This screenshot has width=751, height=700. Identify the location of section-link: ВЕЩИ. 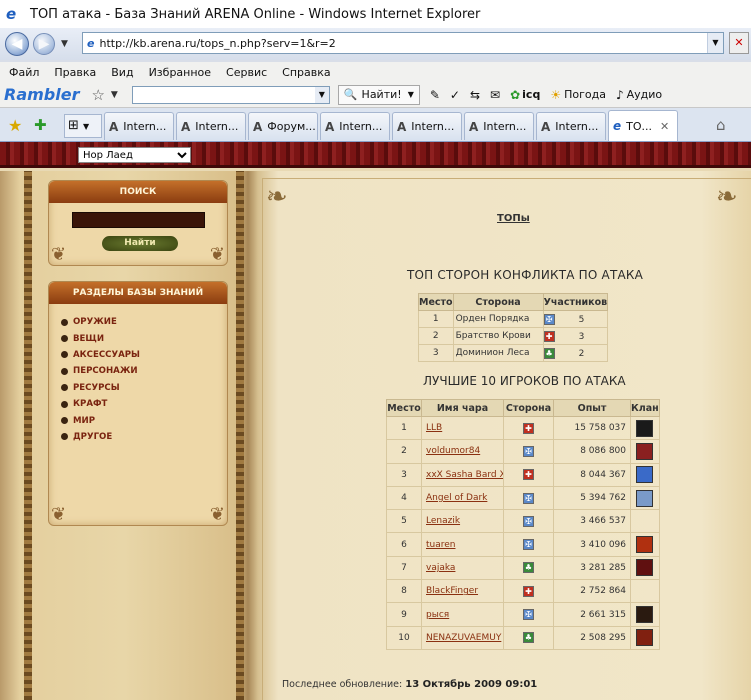
(144, 338).